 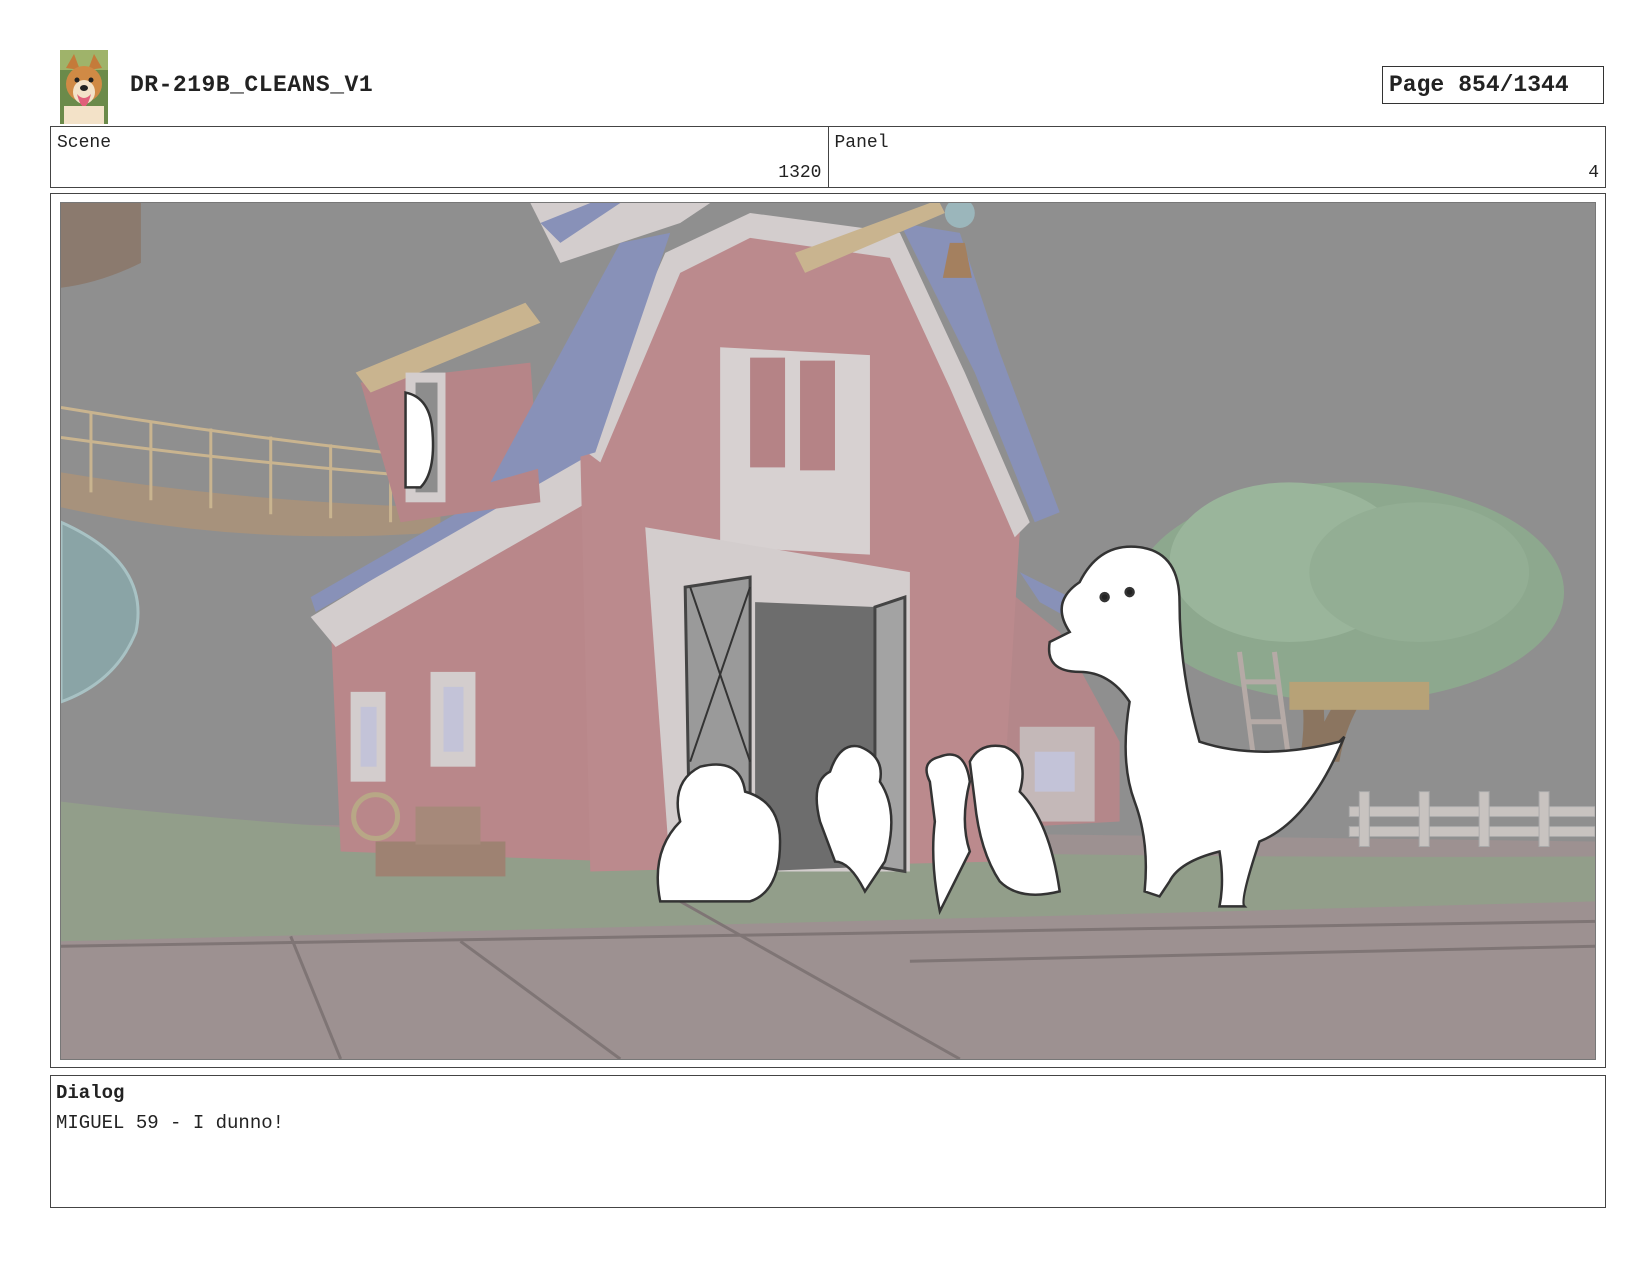 What do you see at coordinates (1593, 173) in the screenshot?
I see `panel-value: 4` at bounding box center [1593, 173].